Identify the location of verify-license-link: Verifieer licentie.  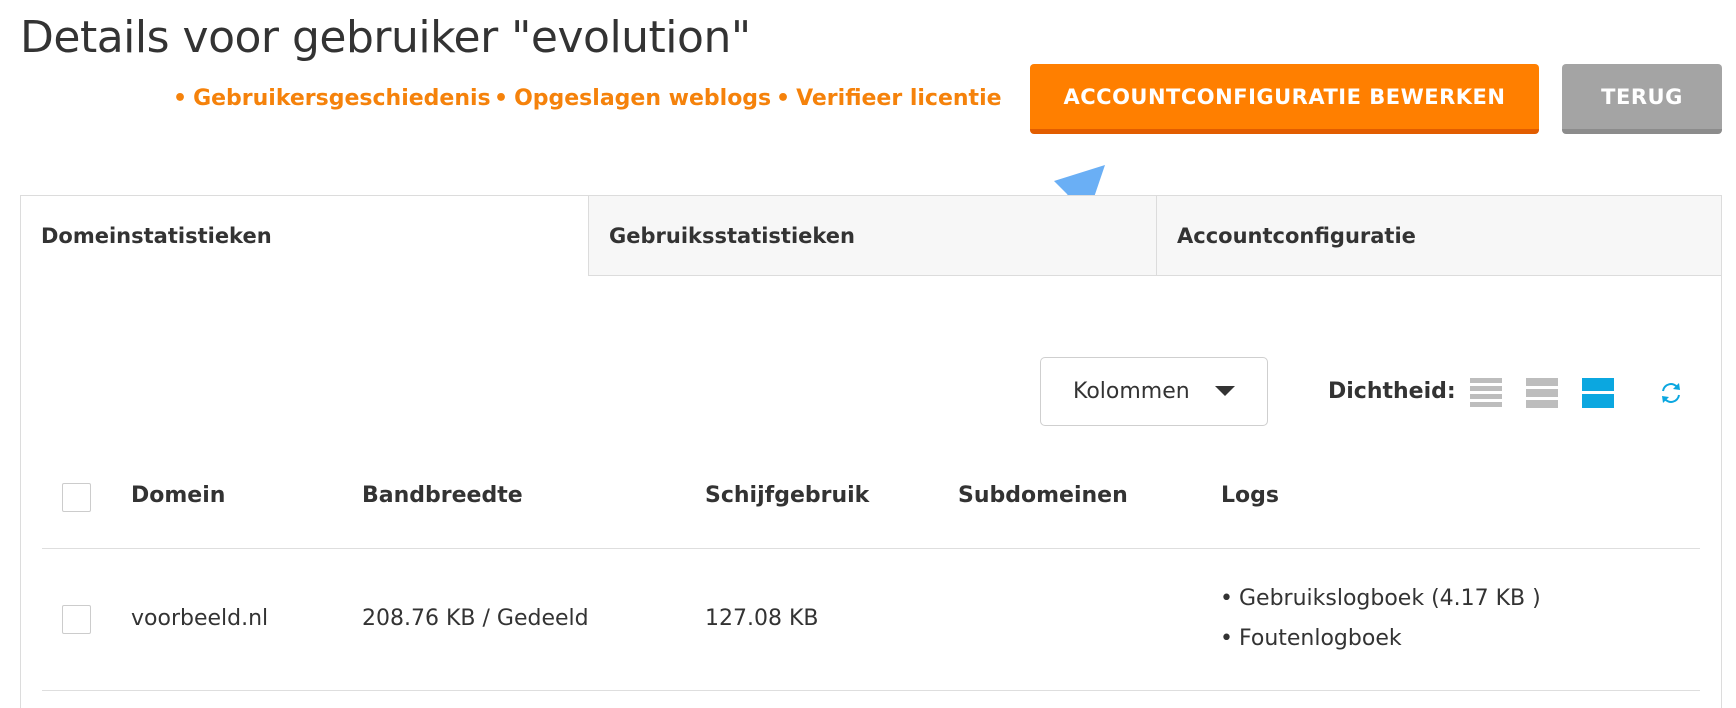
(888, 98).